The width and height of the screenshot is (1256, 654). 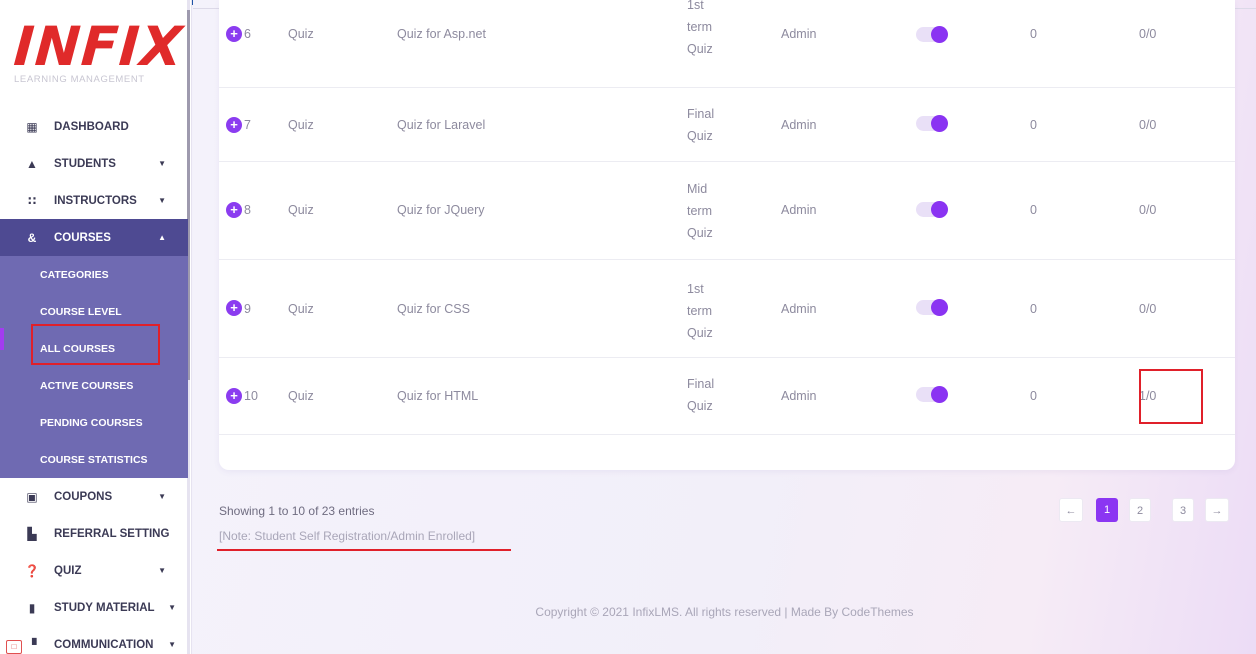 I want to click on sidebar-item-label: DASHBOARD, so click(x=91, y=126).